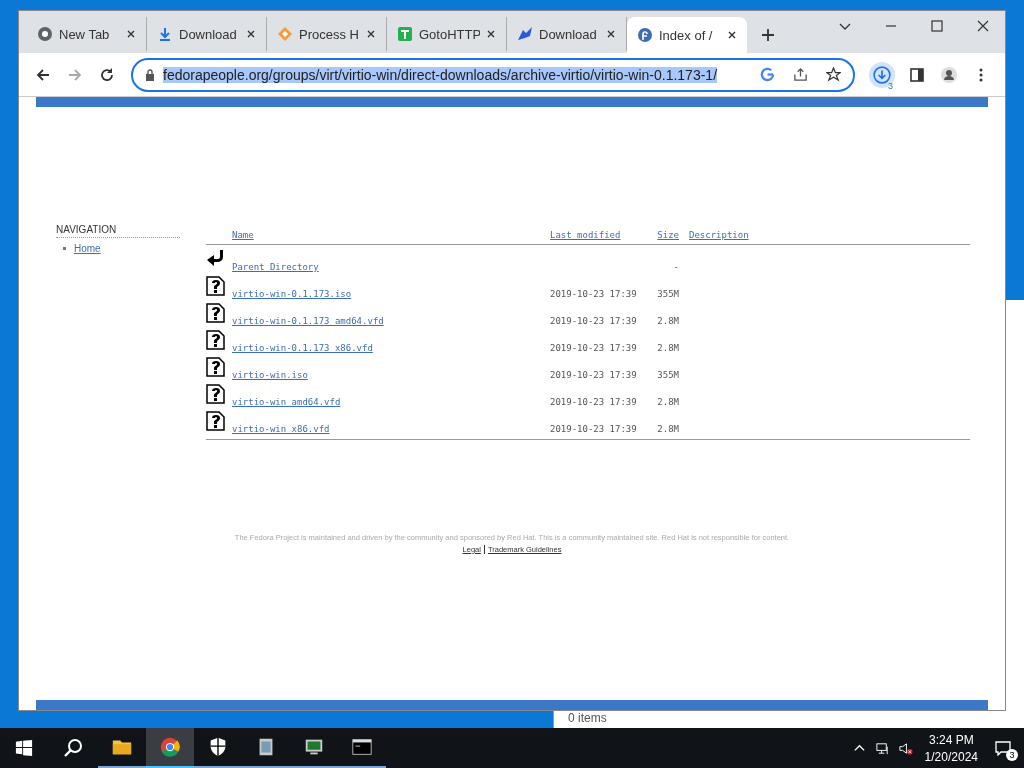 Image resolution: width=1024 pixels, height=768 pixels. I want to click on notification-icon, so click(1003, 748).